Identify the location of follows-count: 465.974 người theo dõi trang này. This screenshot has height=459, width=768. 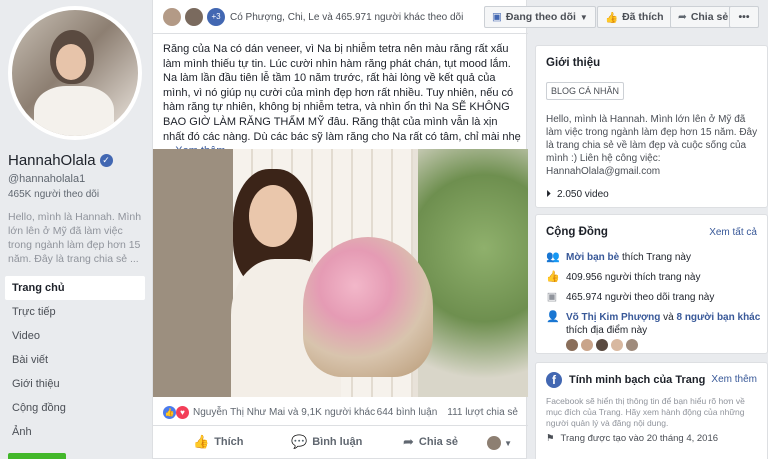
(640, 297).